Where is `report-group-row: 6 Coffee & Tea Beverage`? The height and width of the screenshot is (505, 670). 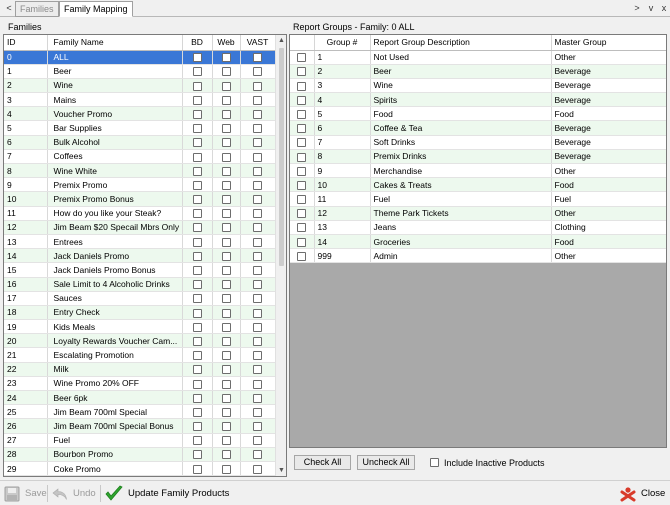
report-group-row: 6 Coffee & Tea Beverage is located at coordinates (478, 128).